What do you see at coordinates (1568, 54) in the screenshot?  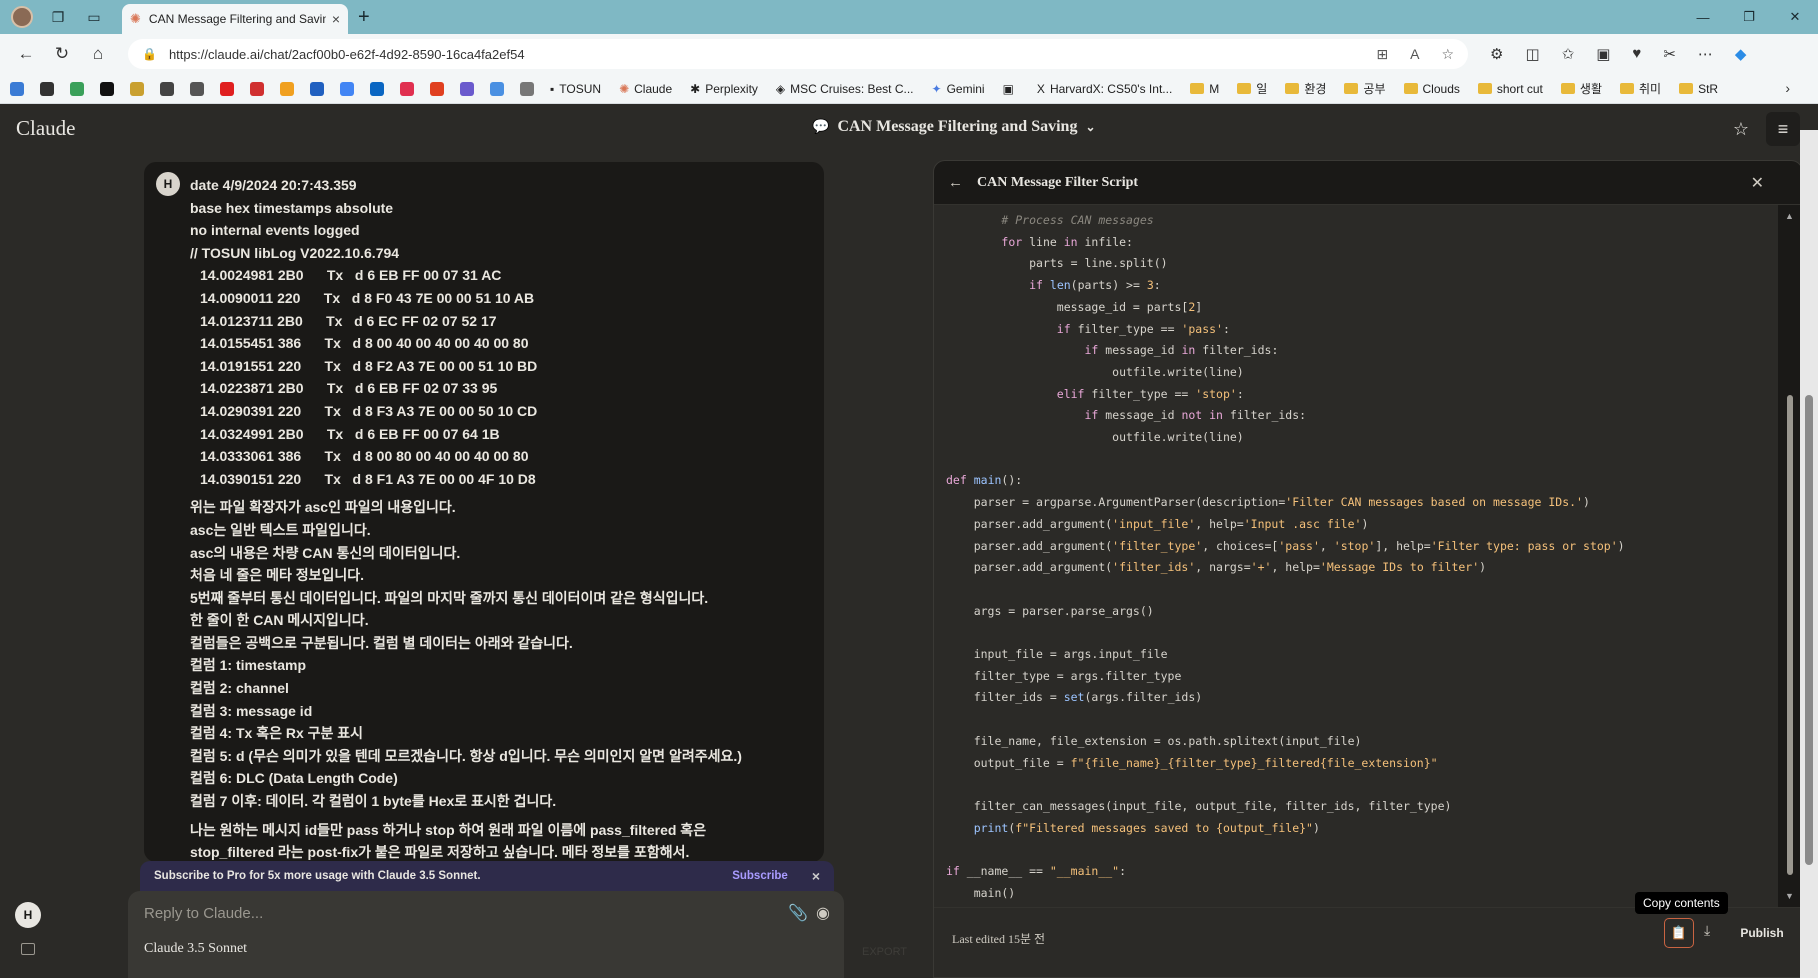 I see `favorites-icon: ✩` at bounding box center [1568, 54].